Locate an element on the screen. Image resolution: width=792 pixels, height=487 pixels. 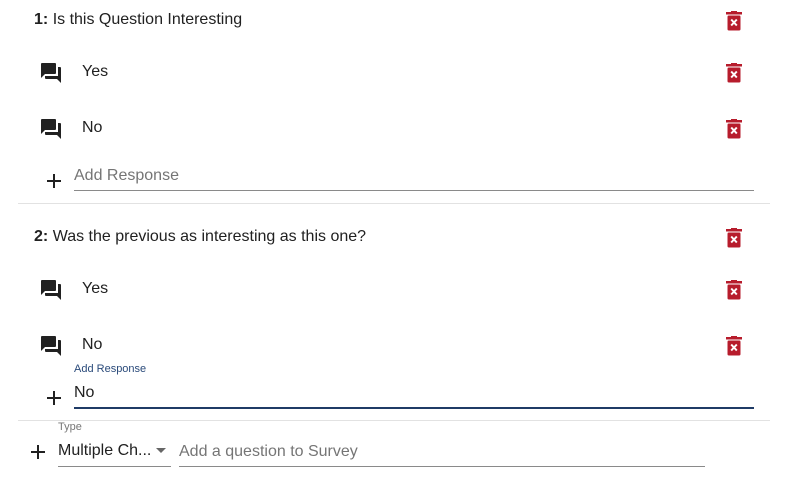
add-response-floating-label: Add Response is located at coordinates (110, 369).